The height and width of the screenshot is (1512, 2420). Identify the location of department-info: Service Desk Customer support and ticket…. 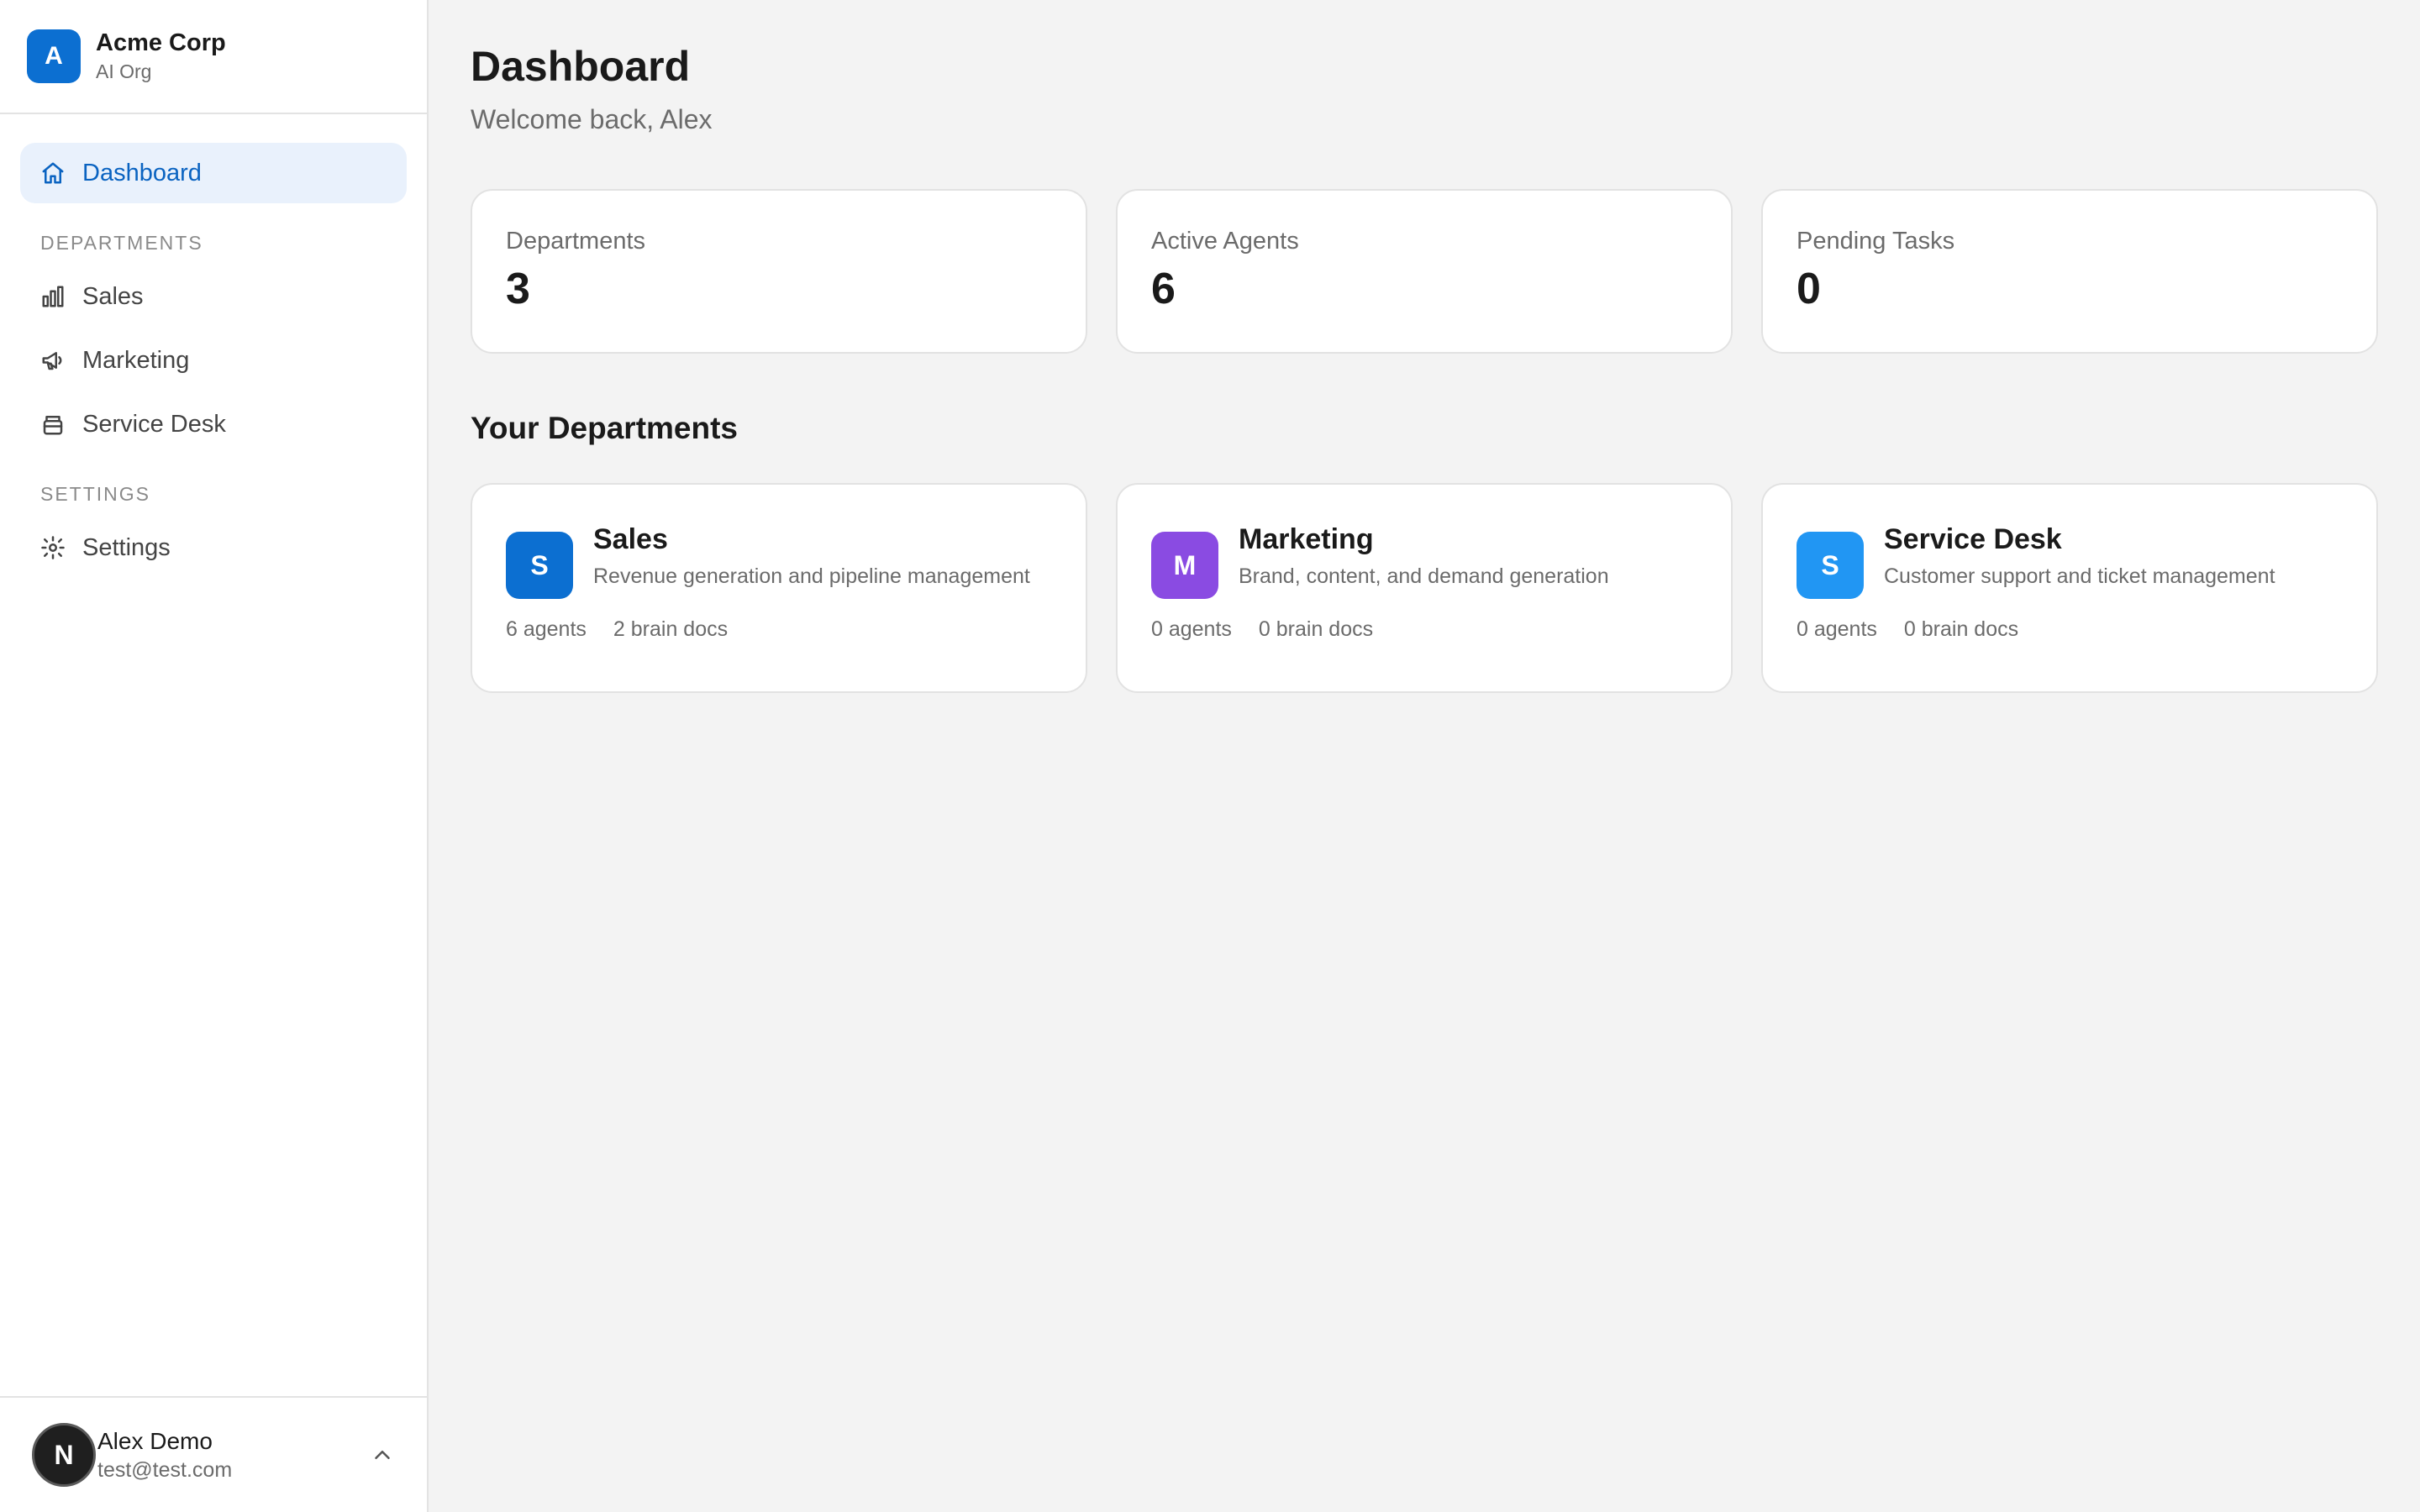
(2080, 555).